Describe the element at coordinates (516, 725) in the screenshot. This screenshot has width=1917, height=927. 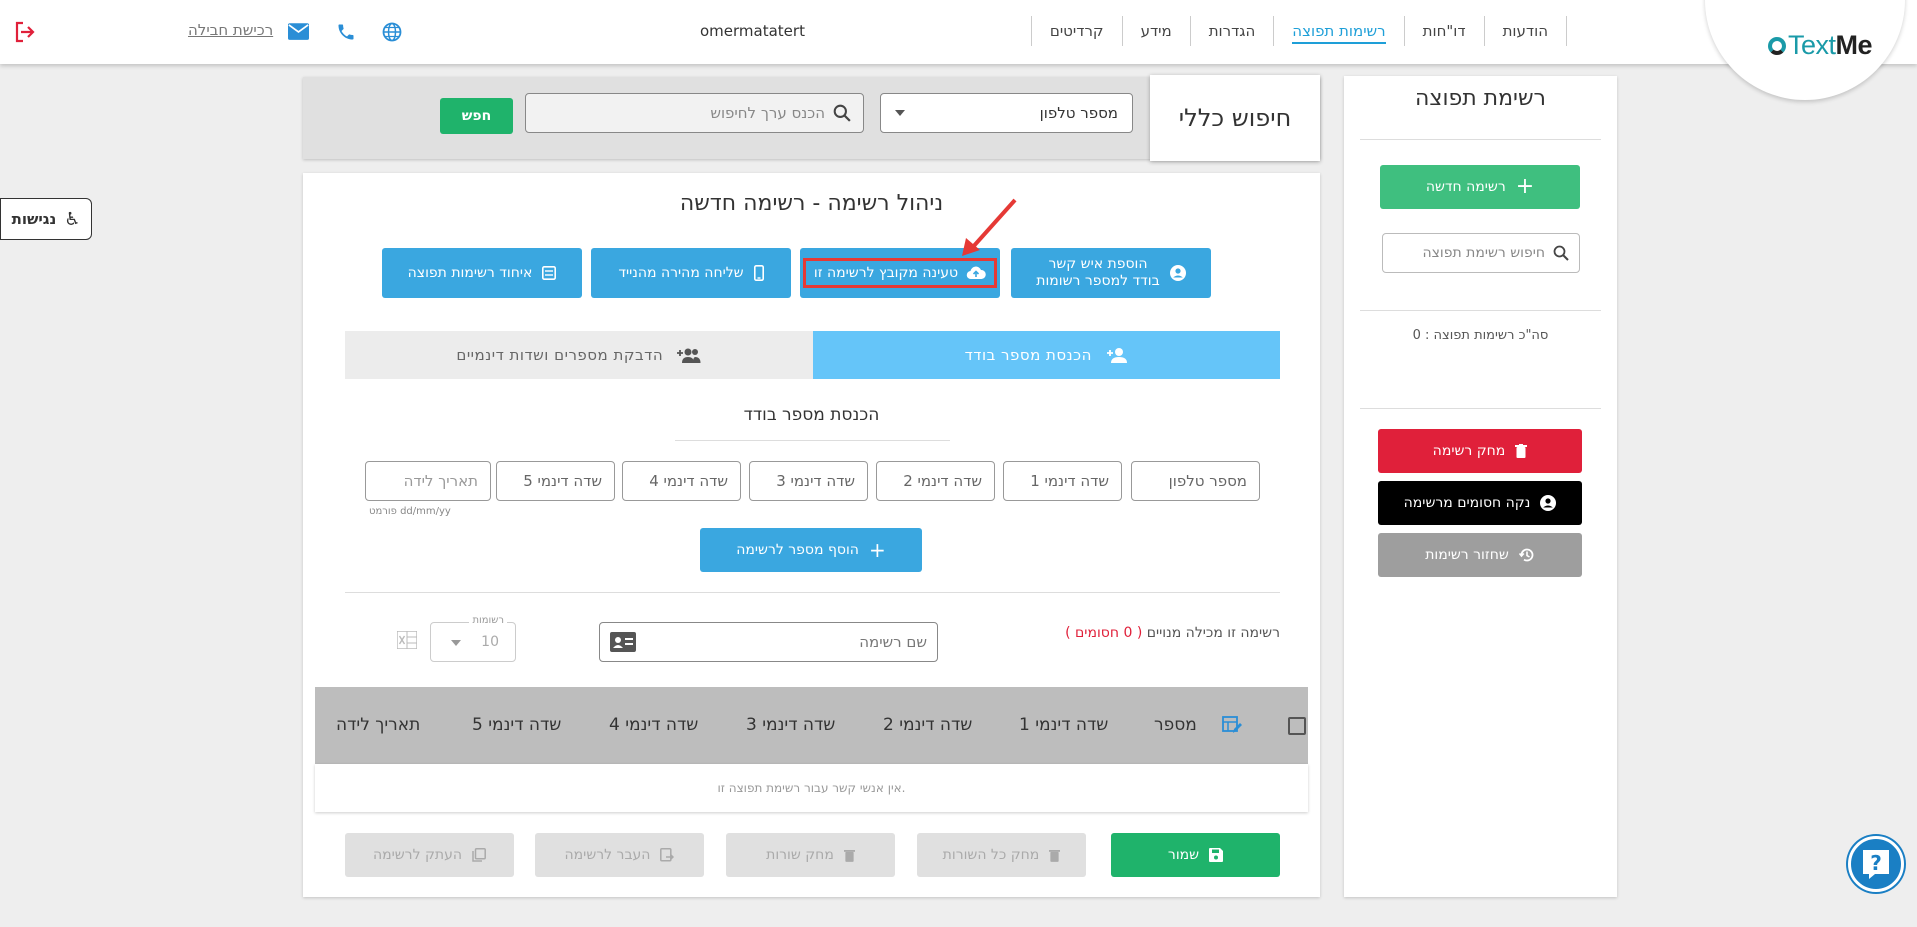
I see `column-header: שדה דינמי 5` at that location.